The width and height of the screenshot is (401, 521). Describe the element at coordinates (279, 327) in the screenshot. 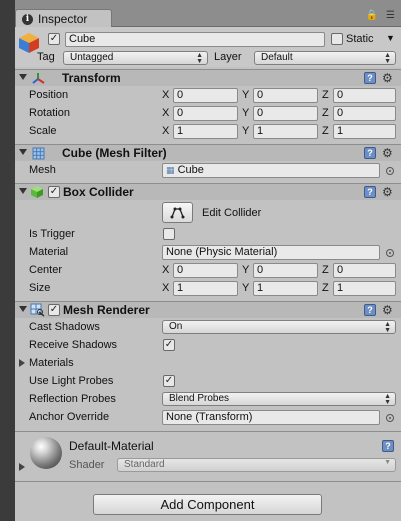

I see `cast-shadows-dropdown: On ▲ ▼` at that location.